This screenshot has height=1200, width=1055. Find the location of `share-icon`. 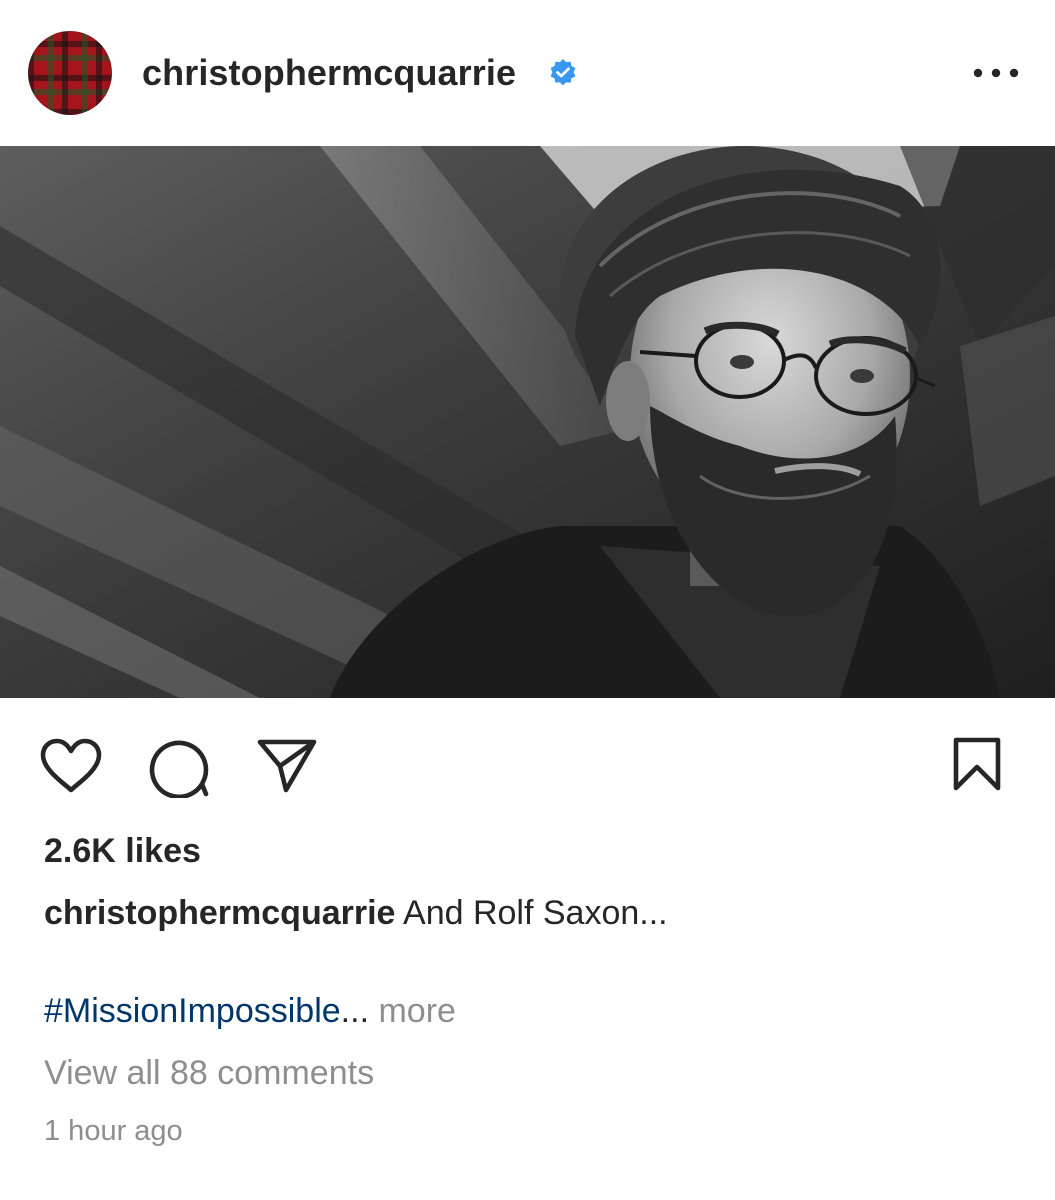

share-icon is located at coordinates (287, 766).